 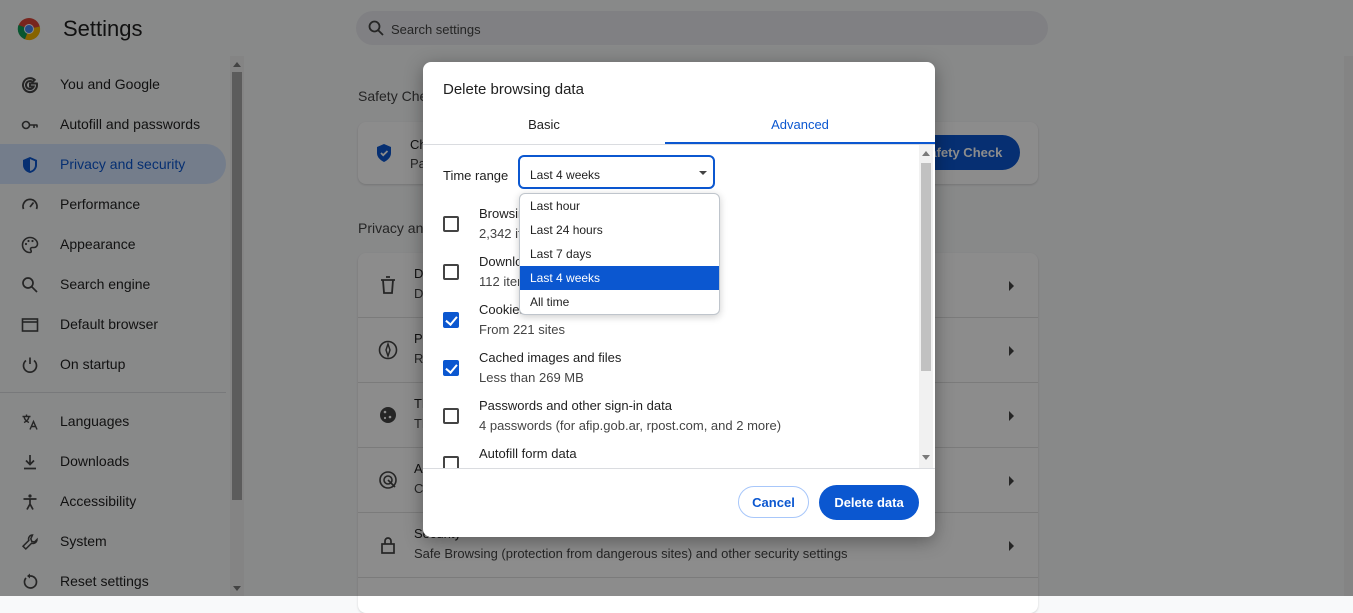 I want to click on time-range-label: Time range, so click(x=476, y=175).